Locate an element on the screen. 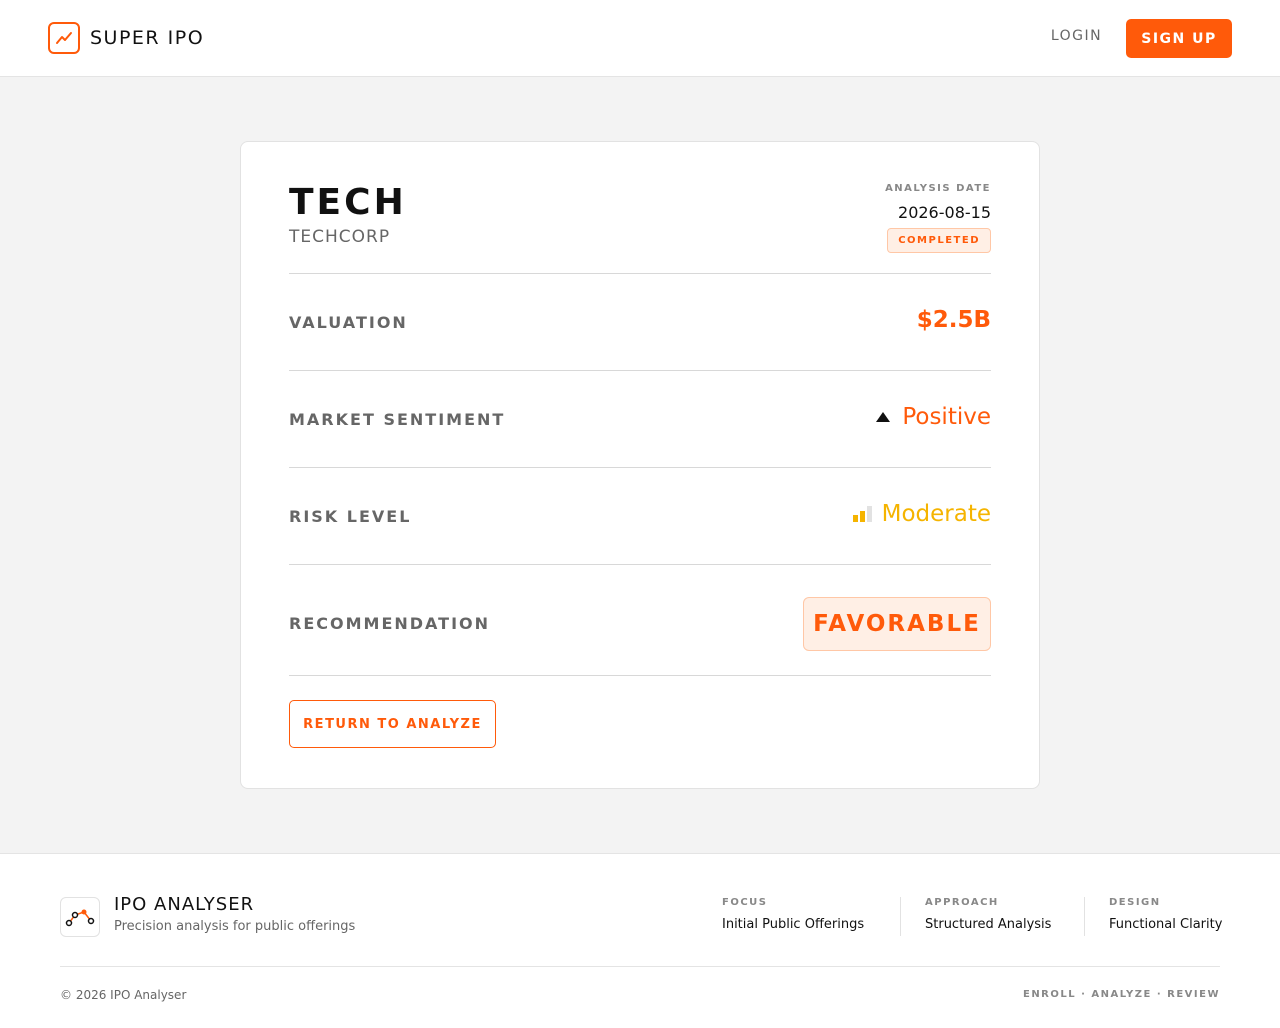 The width and height of the screenshot is (1280, 1028). company-name: TECHCORP is located at coordinates (340, 237).